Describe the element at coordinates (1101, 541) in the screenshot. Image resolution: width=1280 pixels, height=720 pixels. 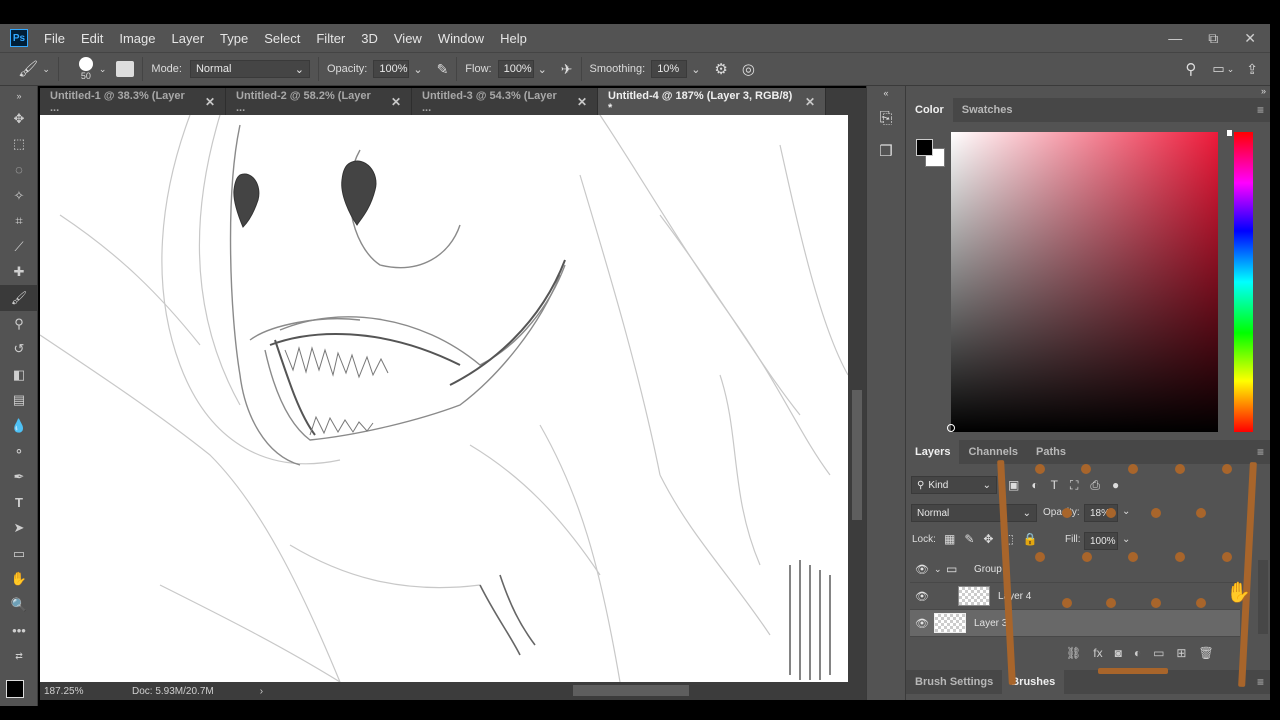
I see `fill-input: 100%` at that location.